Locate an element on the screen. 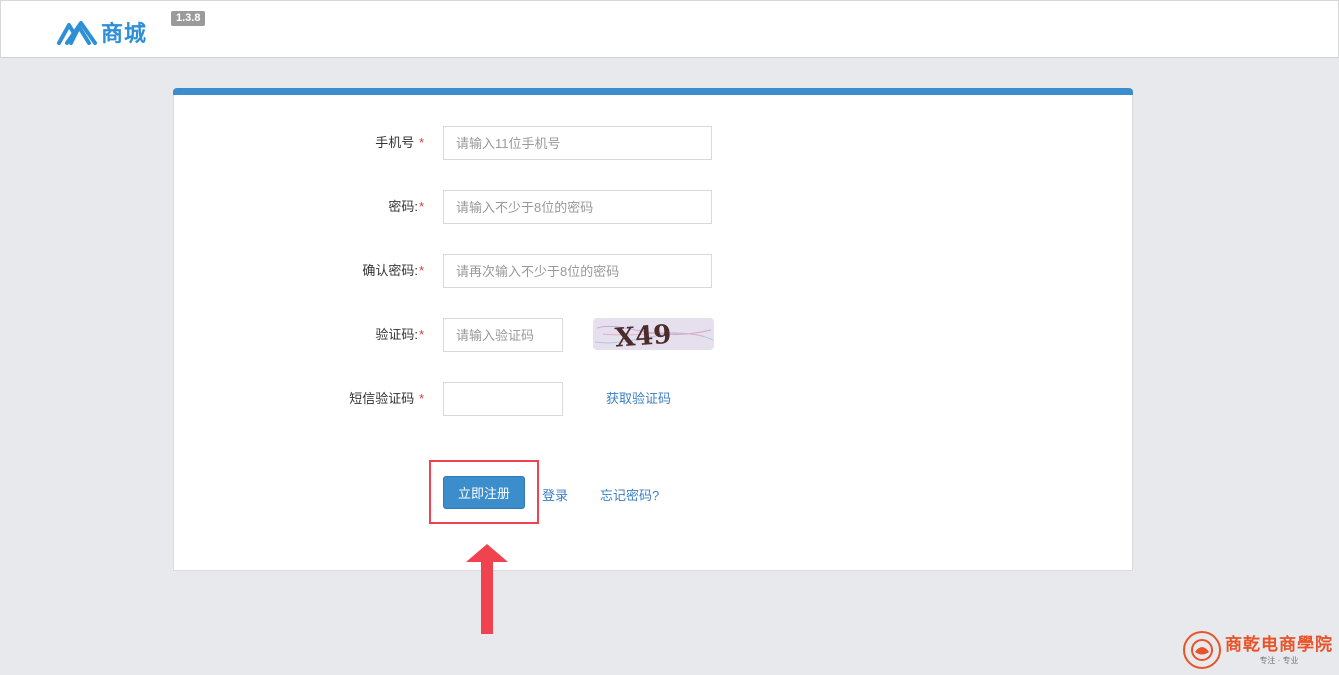 Image resolution: width=1339 pixels, height=675 pixels. sms-code-input is located at coordinates (503, 399).